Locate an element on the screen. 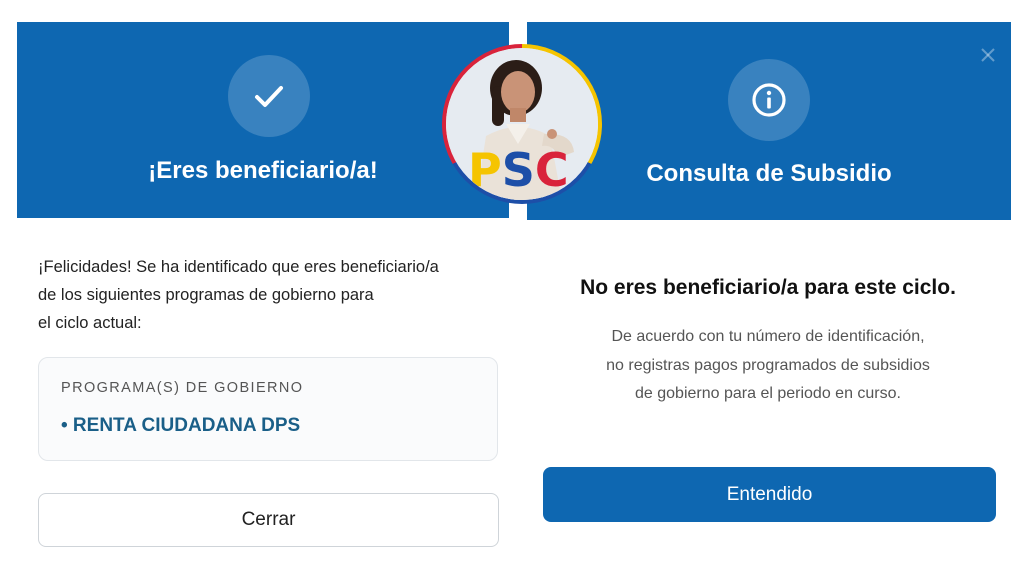 The height and width of the screenshot is (569, 1024). psc-logo-letter: S is located at coordinates (518, 170).